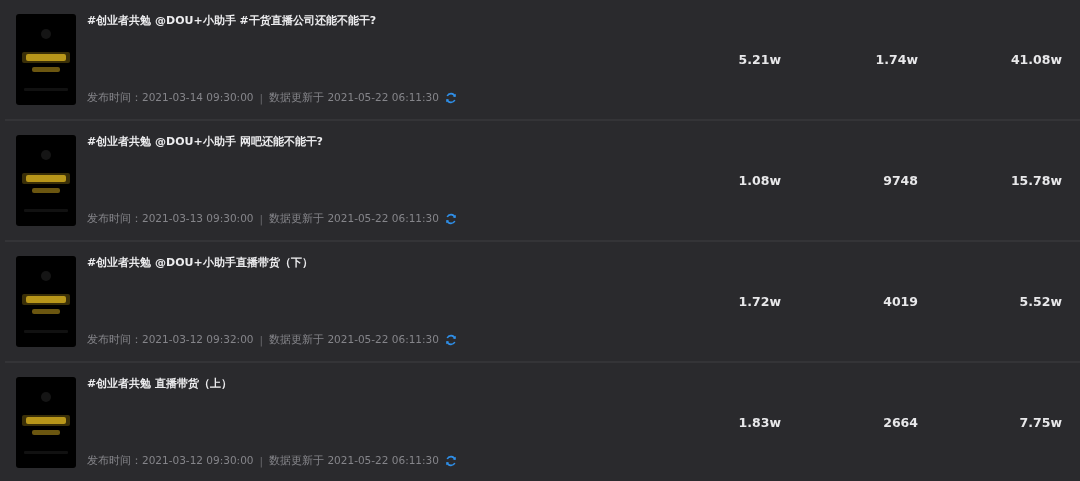  What do you see at coordinates (200, 262) in the screenshot?
I see `video-title: #创业者共勉 @DOU+小助手直播带货（下）` at bounding box center [200, 262].